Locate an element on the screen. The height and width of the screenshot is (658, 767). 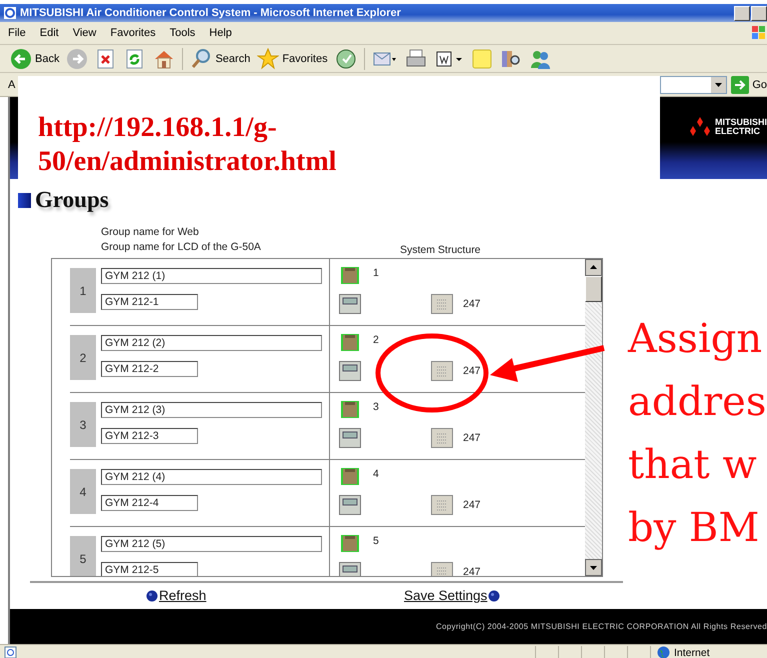
column-label: Group name for Web is located at coordinates (150, 232).